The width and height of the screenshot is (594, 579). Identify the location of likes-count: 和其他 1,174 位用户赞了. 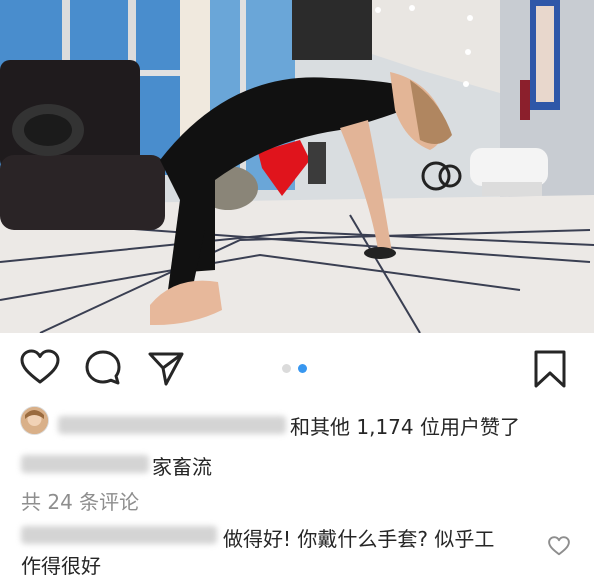
(405, 425).